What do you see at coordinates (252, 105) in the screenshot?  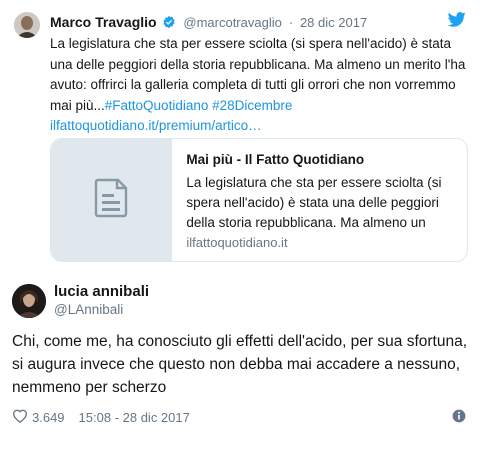 I see `hashtag-link: #28Dicembre` at bounding box center [252, 105].